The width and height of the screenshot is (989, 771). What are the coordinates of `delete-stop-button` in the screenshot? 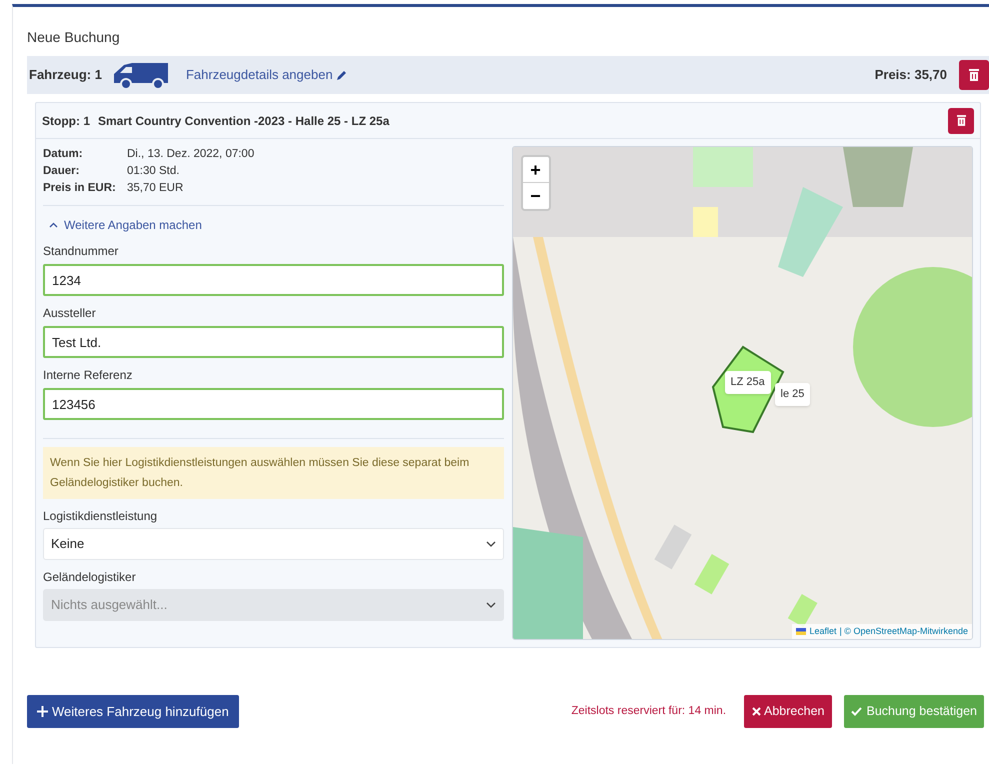 It's located at (961, 121).